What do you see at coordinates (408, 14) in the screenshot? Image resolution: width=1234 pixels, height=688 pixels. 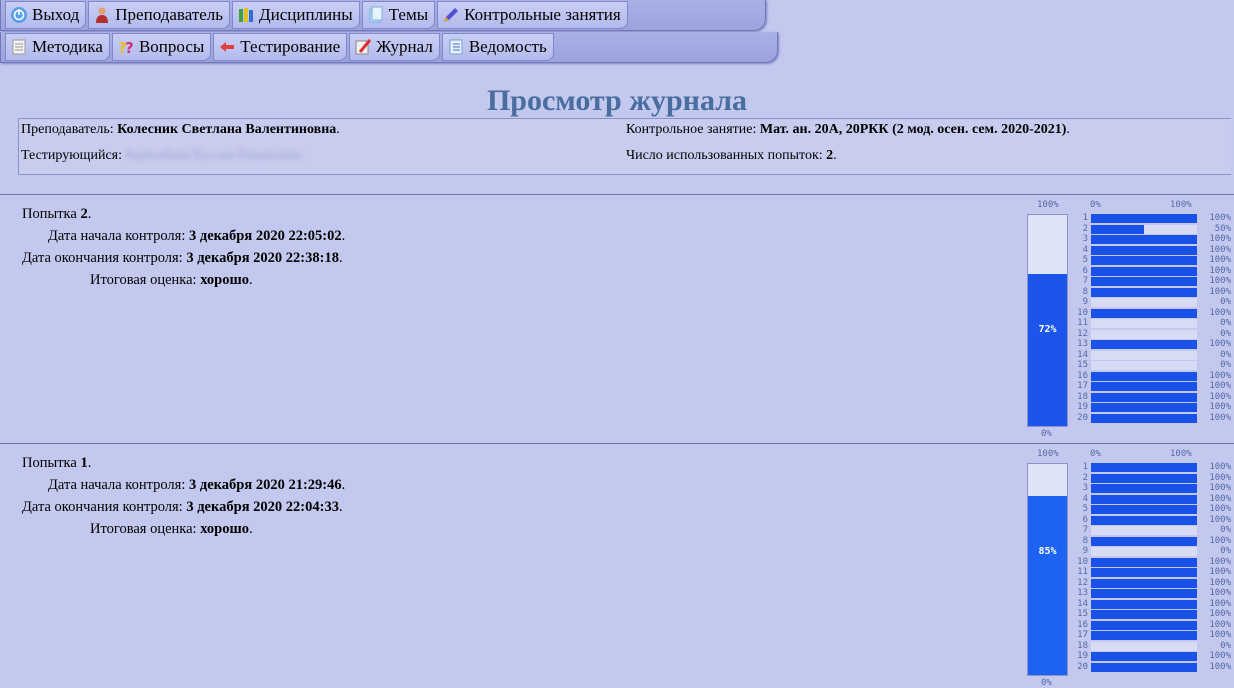 I see `nav-tab-label: Темы` at bounding box center [408, 14].